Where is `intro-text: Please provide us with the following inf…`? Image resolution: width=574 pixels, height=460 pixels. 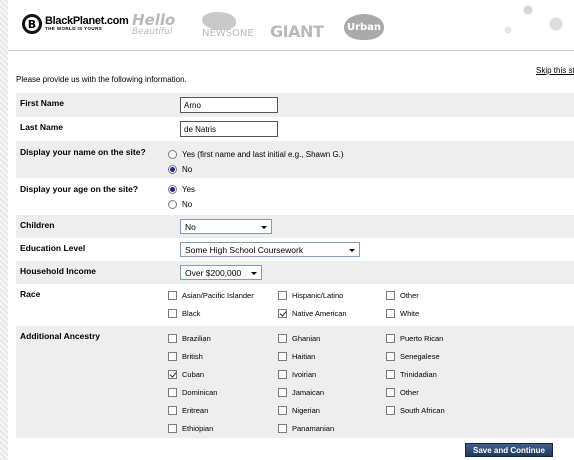
intro-text: Please provide us with the following inf… is located at coordinates (101, 79).